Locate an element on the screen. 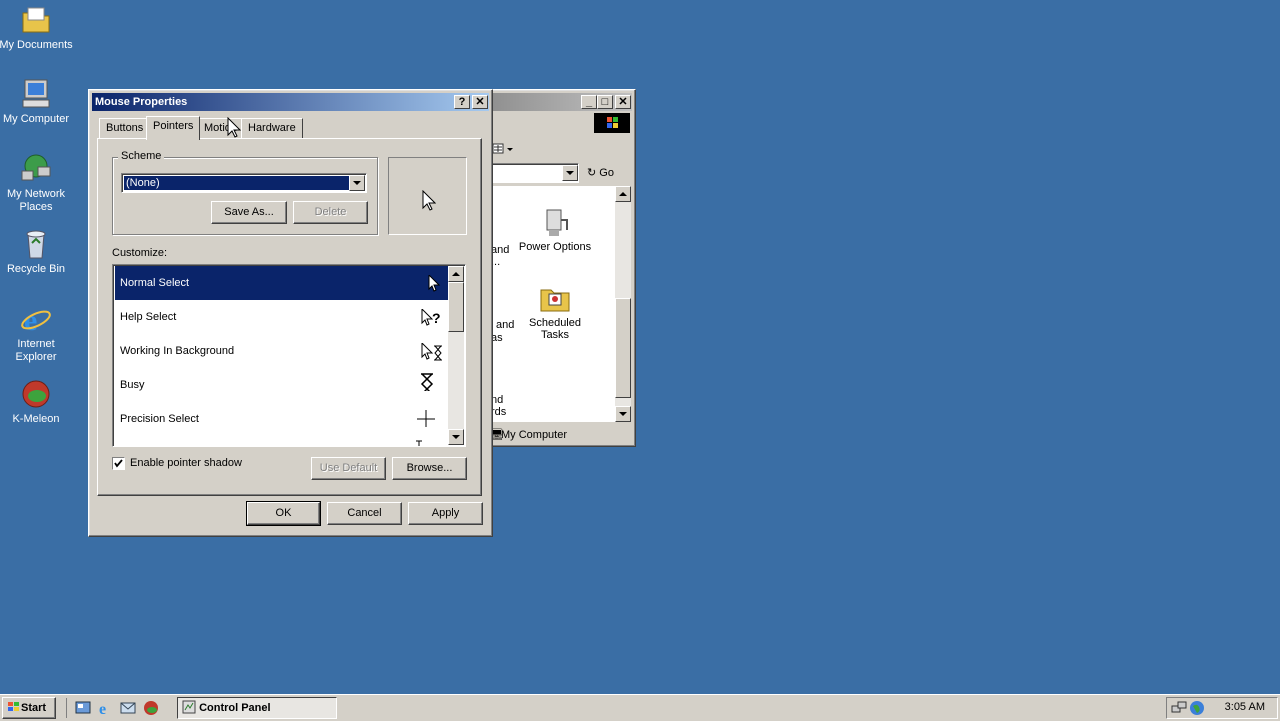 The height and width of the screenshot is (721, 1280). scheme-select: (None) is located at coordinates (244, 183).